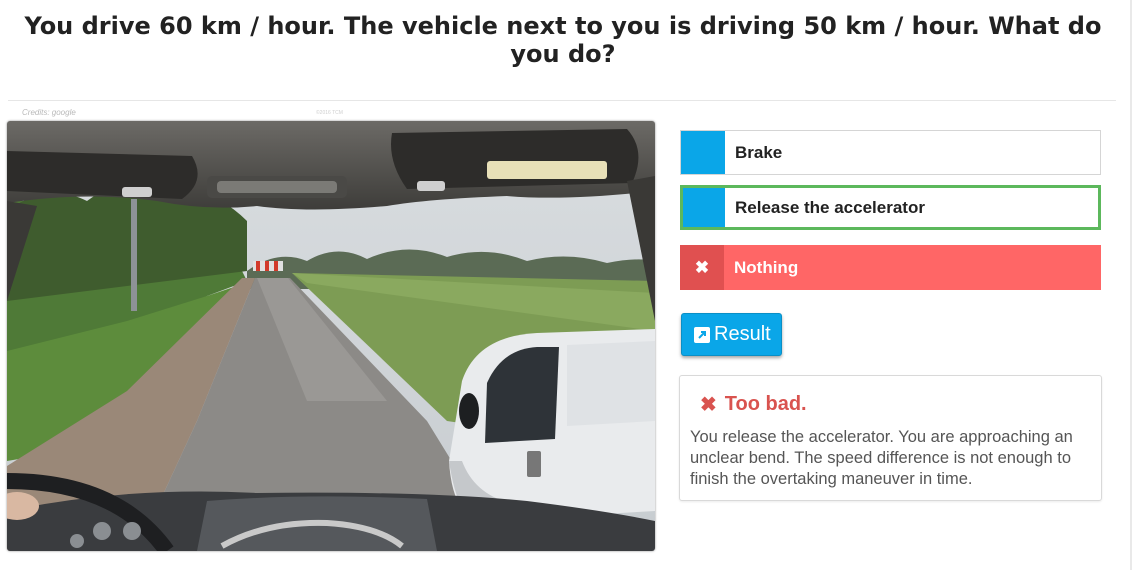 The height and width of the screenshot is (570, 1142). Describe the element at coordinates (766, 267) in the screenshot. I see `answer-label: Nothing` at that location.